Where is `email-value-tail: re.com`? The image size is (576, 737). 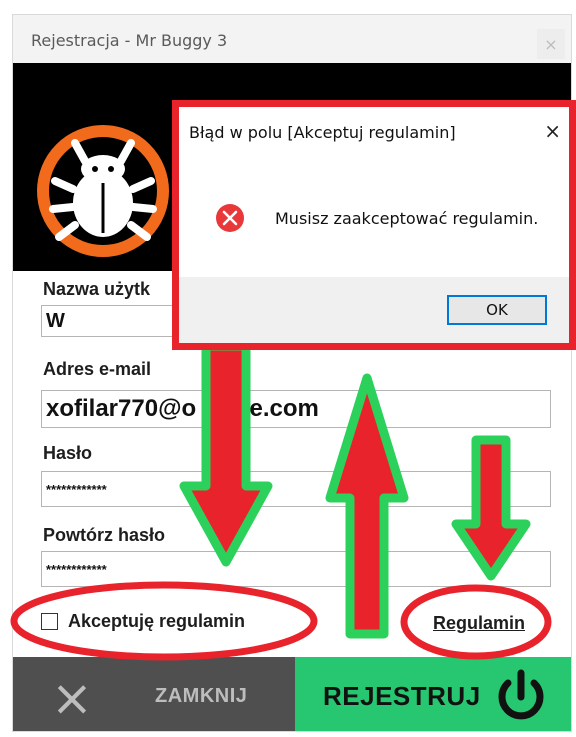 email-value-tail: re.com is located at coordinates (279, 408).